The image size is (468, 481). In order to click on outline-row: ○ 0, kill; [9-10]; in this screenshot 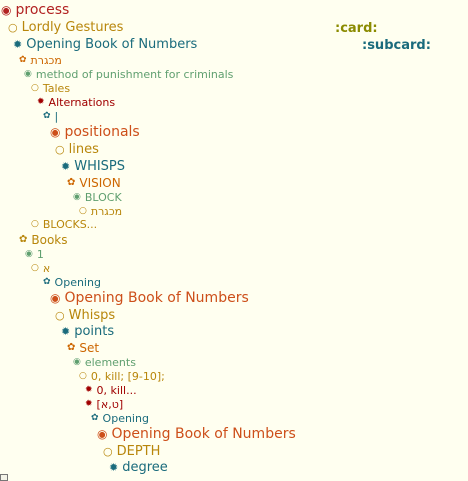, I will do `click(122, 376)`.